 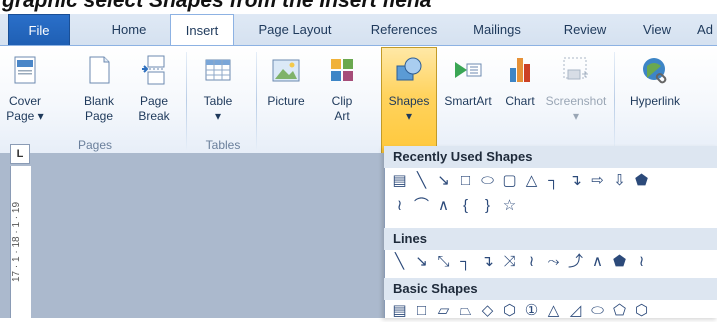 I want to click on shapes-icon, so click(x=409, y=69).